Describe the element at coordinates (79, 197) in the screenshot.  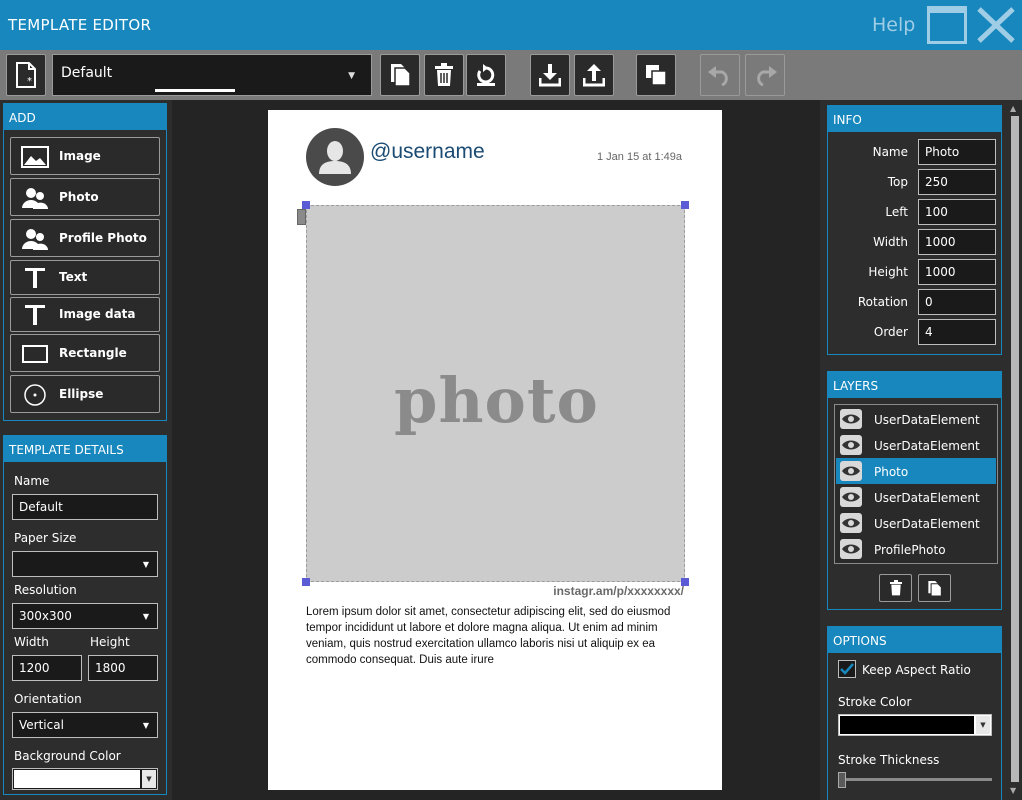
I see `add-photo-label: Photo` at that location.